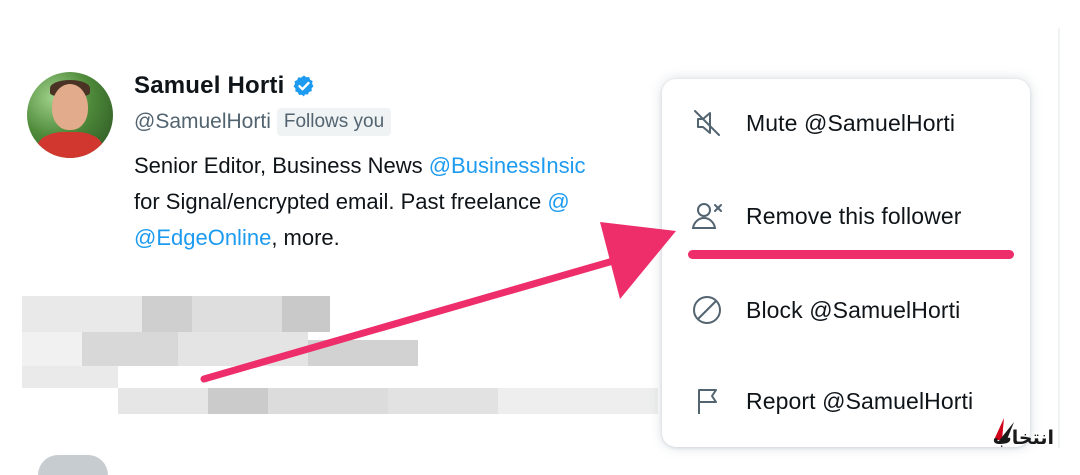 The height and width of the screenshot is (475, 1080). I want to click on block-icon, so click(707, 310).